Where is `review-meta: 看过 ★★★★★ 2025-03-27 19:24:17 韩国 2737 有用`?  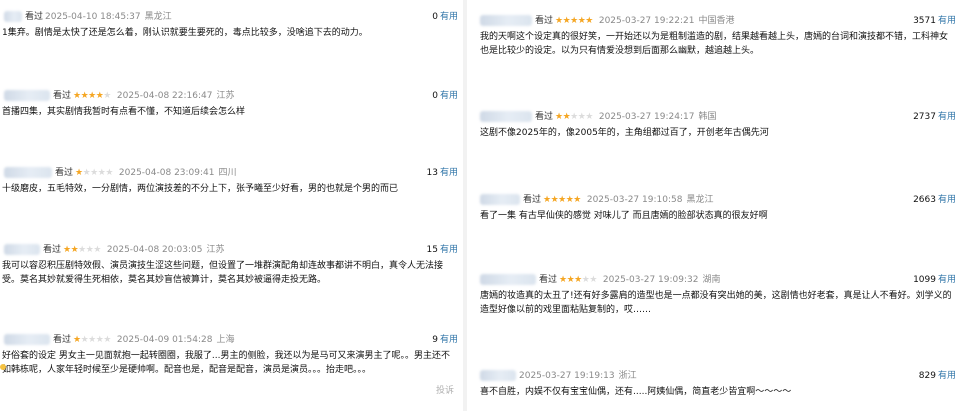
review-meta: 看过 ★★★★★ 2025-03-27 19:24:17 韩国 2737 有用 is located at coordinates (714, 117).